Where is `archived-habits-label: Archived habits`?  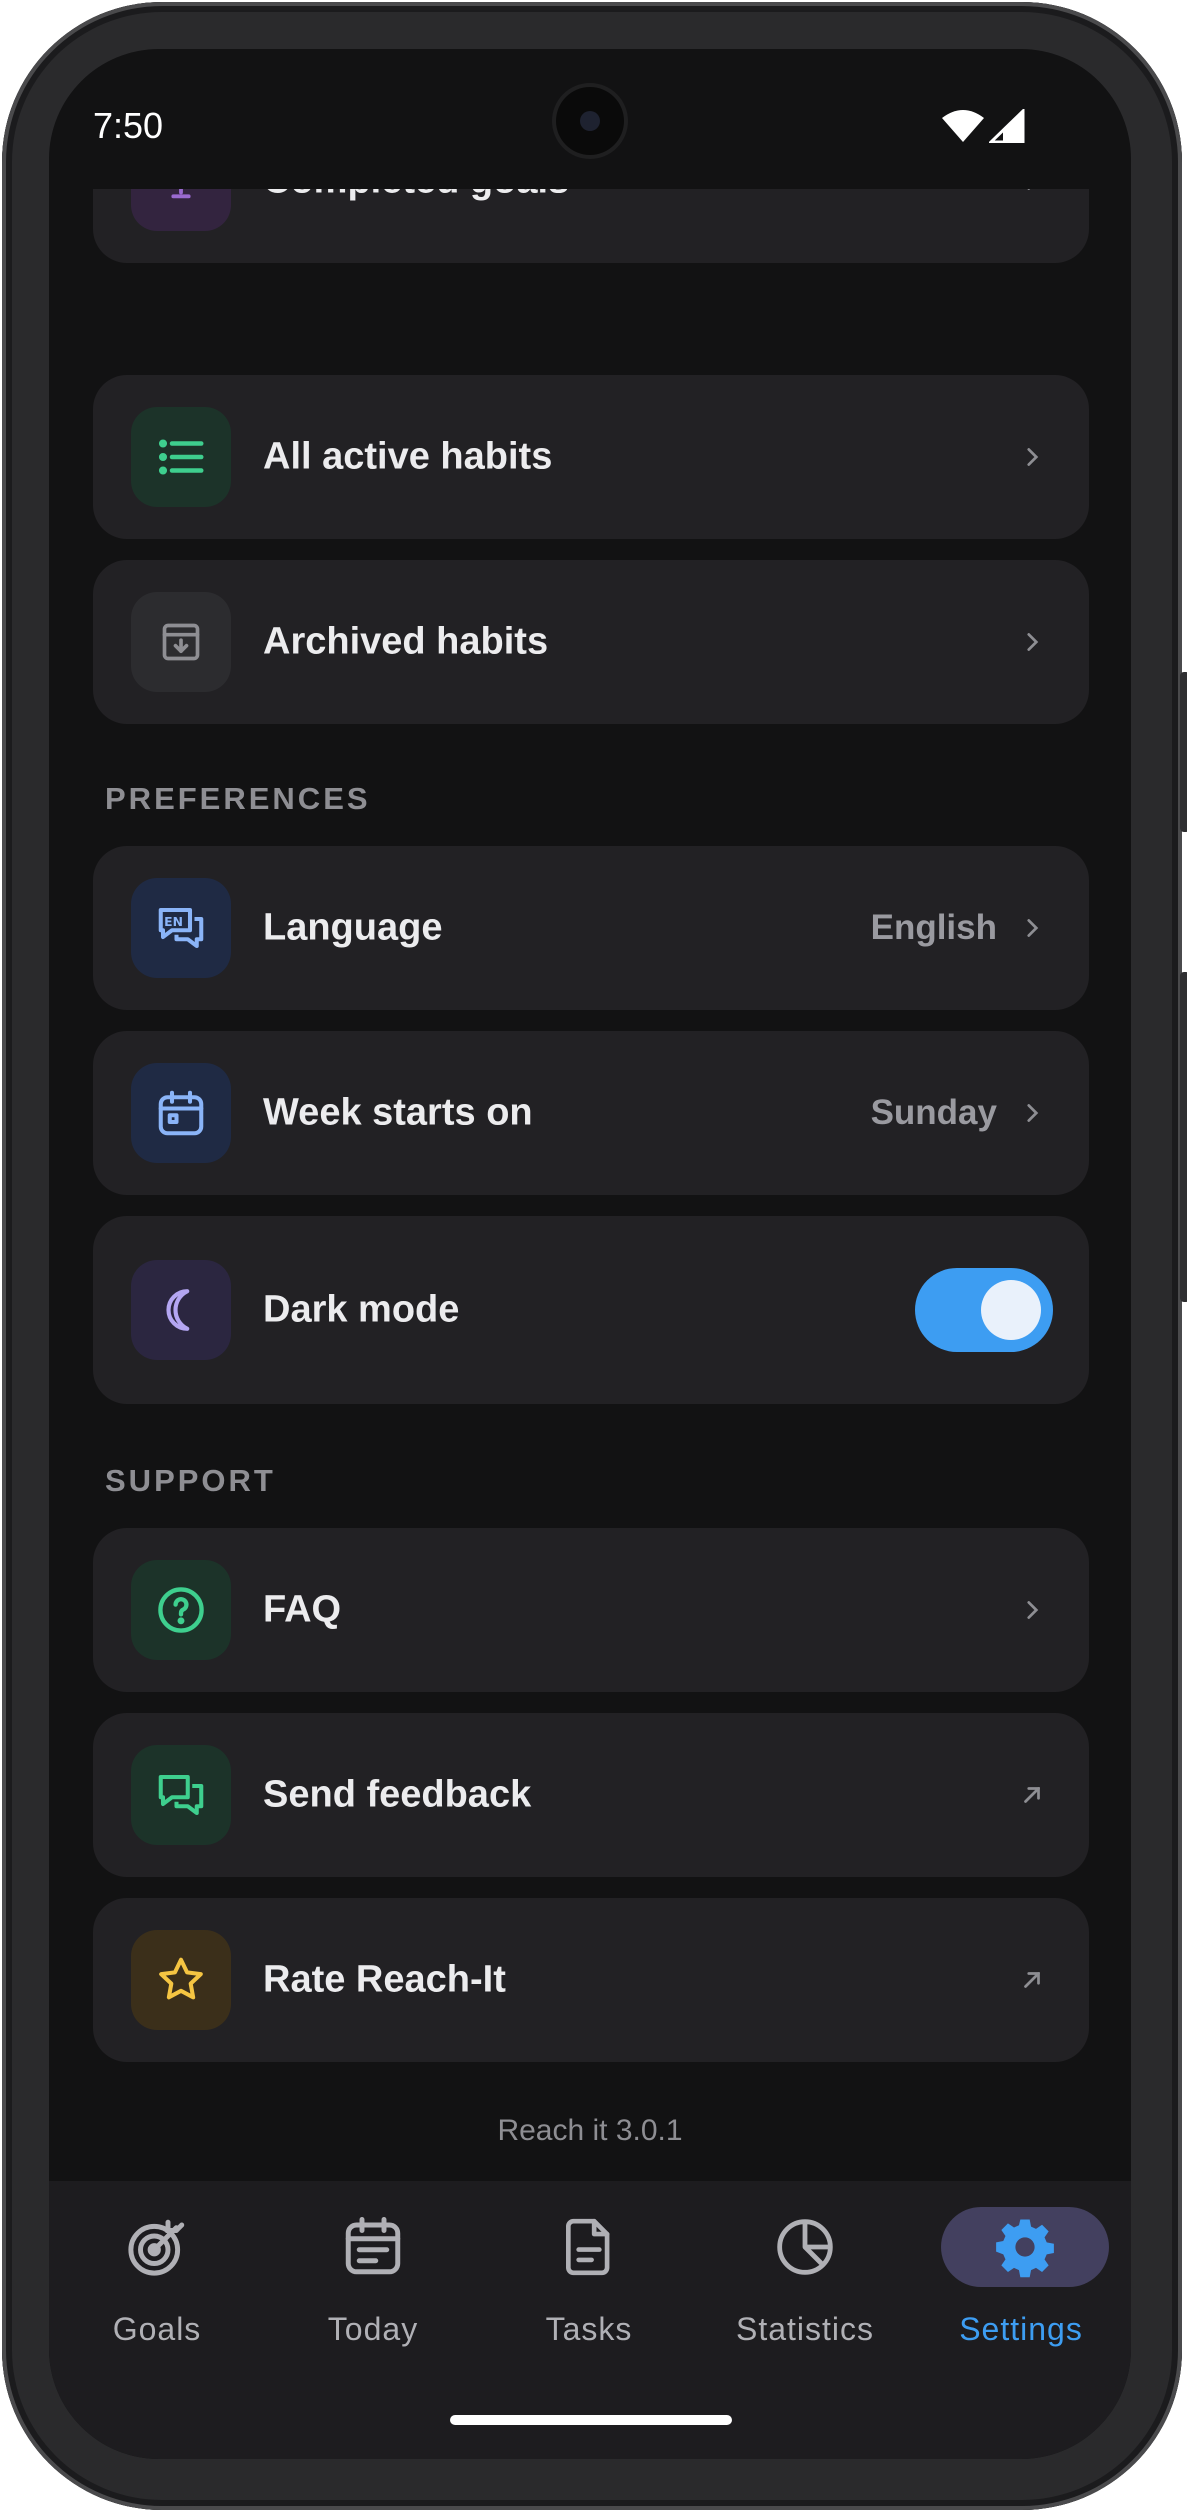 archived-habits-label: Archived habits is located at coordinates (406, 641).